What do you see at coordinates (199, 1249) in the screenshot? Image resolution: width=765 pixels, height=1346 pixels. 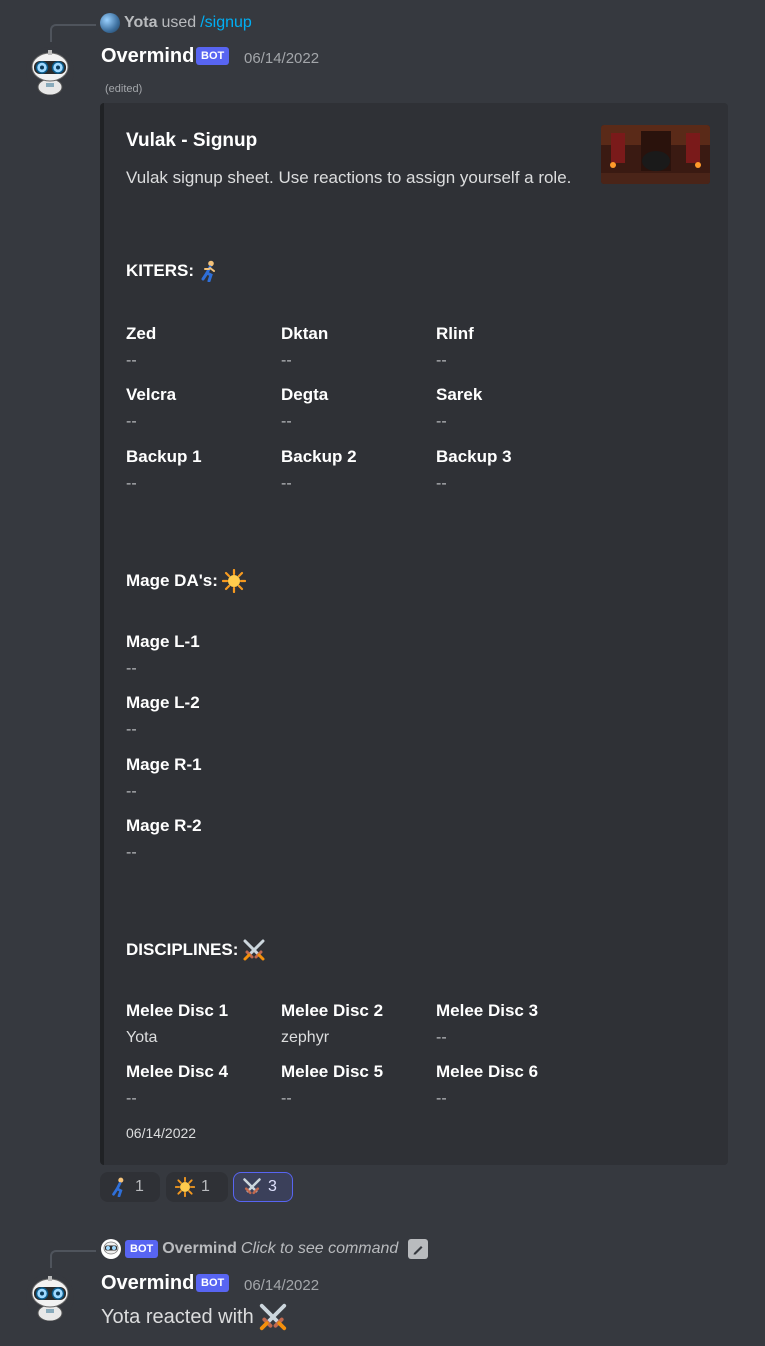 I see `reply-username: Overmind` at bounding box center [199, 1249].